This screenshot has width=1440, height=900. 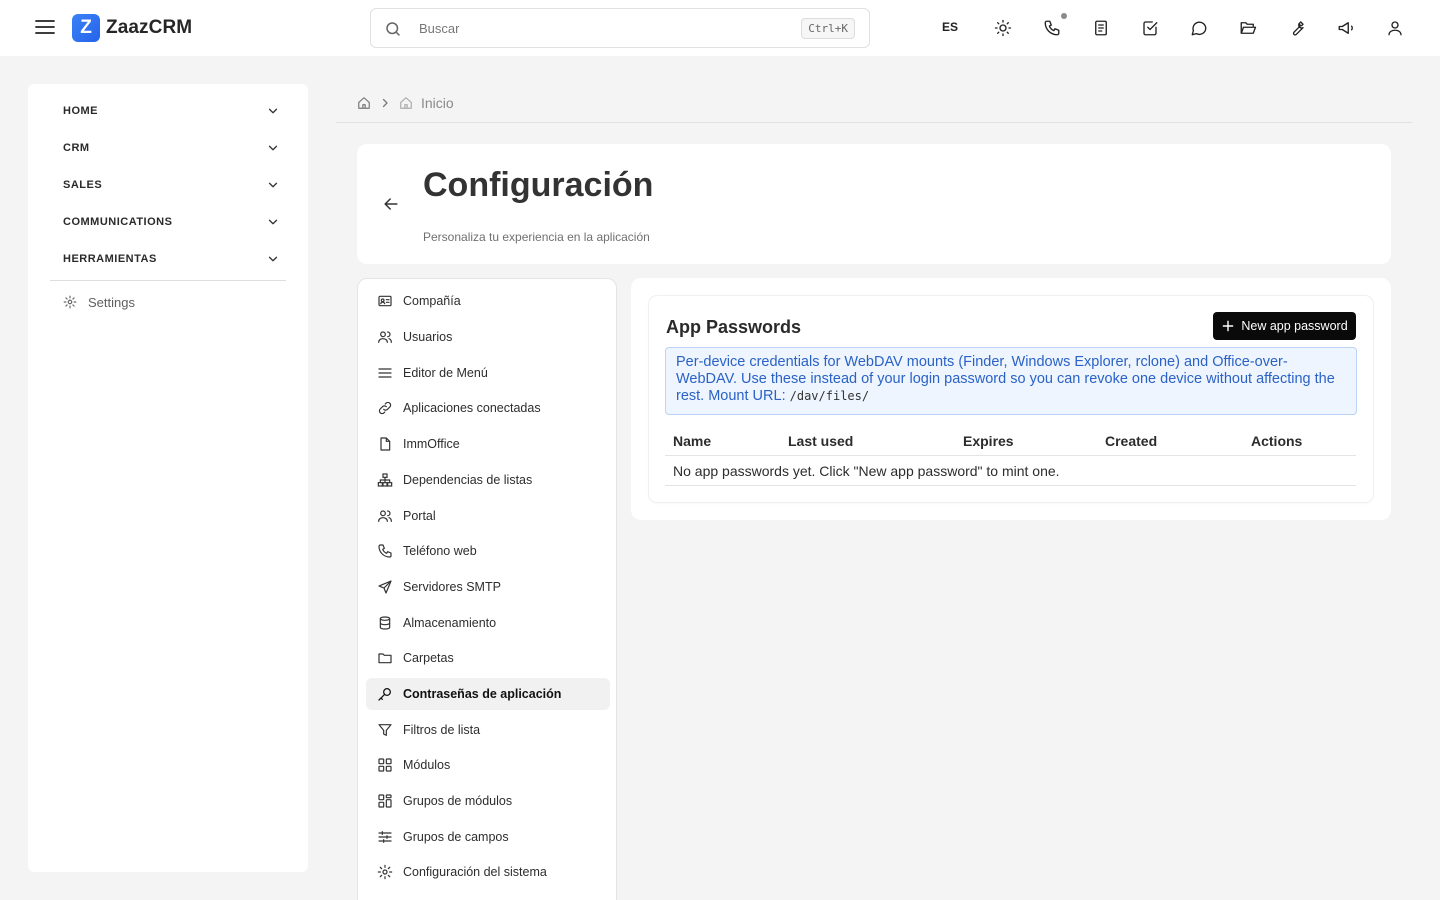 I want to click on column-header-created: Created, so click(x=1131, y=441).